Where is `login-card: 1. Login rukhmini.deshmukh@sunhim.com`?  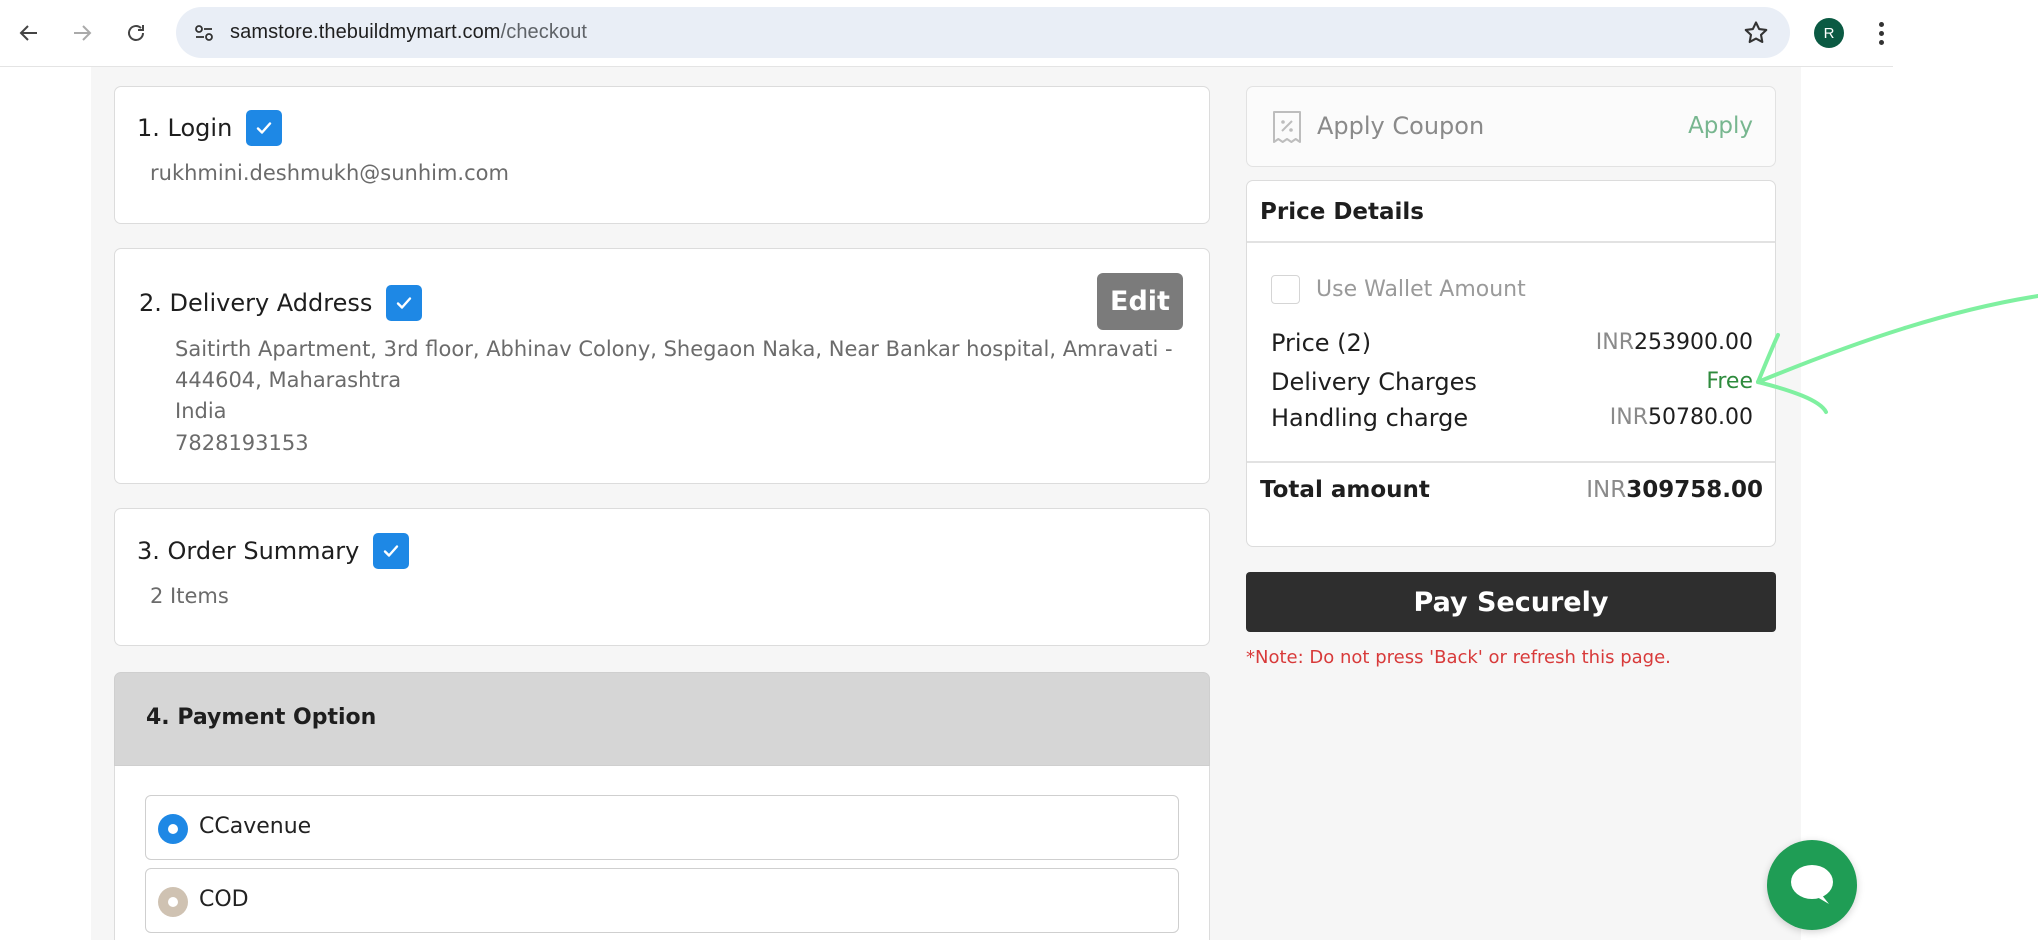 login-card: 1. Login rukhmini.deshmukh@sunhim.com is located at coordinates (662, 155).